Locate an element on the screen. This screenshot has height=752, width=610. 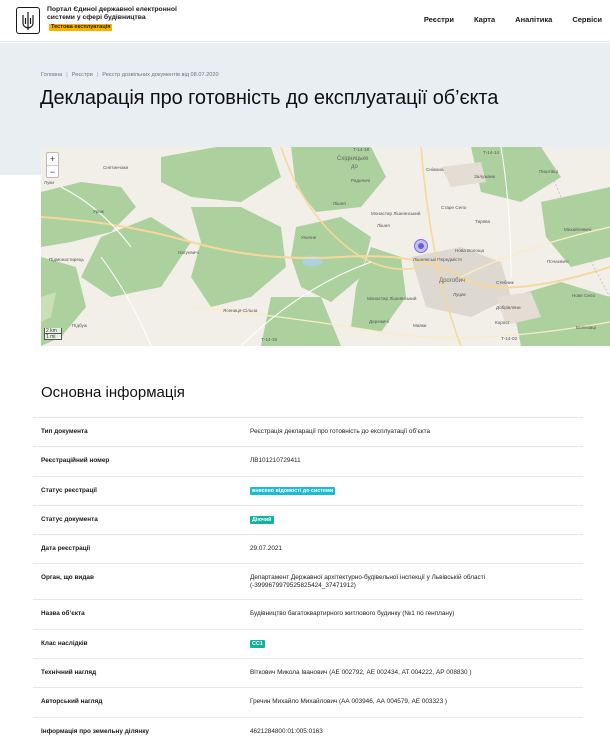
map-label: Михайлевичі is located at coordinates (578, 229).